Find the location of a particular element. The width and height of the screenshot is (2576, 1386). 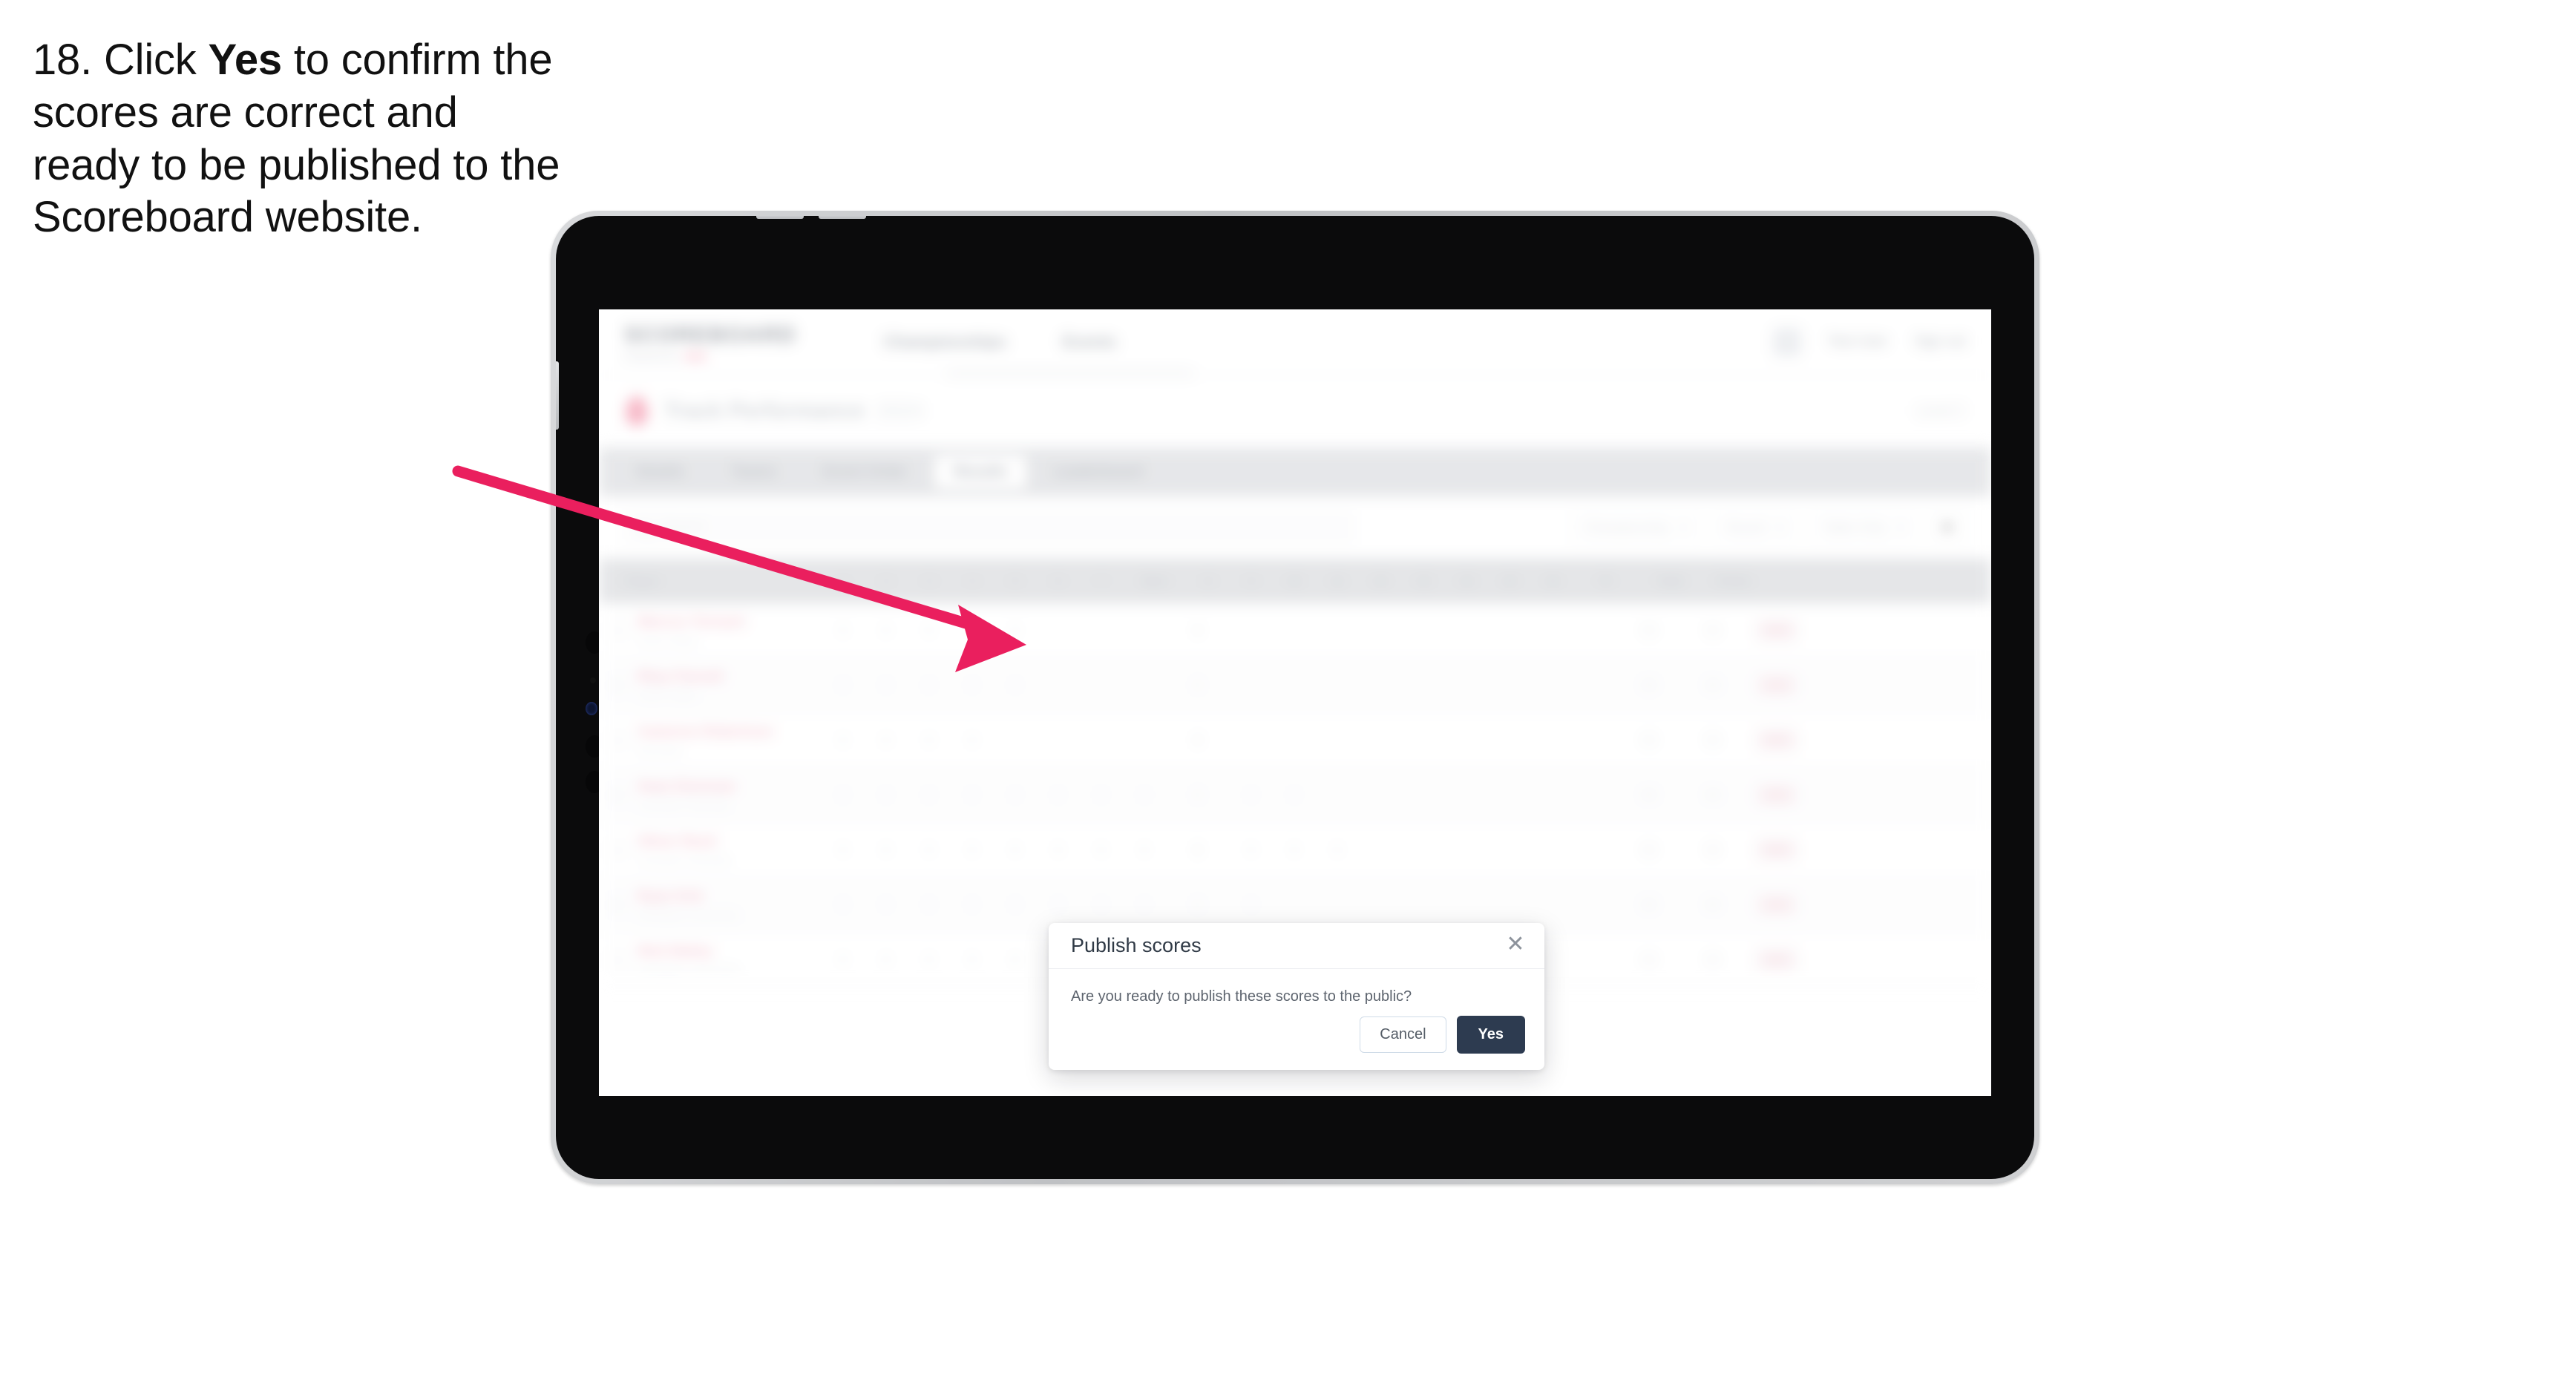

camera-sensor-icon is located at coordinates (593, 680).